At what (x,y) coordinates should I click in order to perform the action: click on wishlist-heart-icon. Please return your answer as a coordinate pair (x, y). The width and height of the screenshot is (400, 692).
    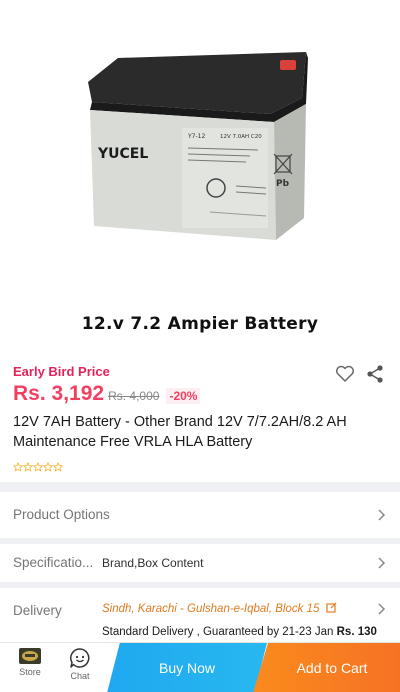
    Looking at the image, I should click on (345, 374).